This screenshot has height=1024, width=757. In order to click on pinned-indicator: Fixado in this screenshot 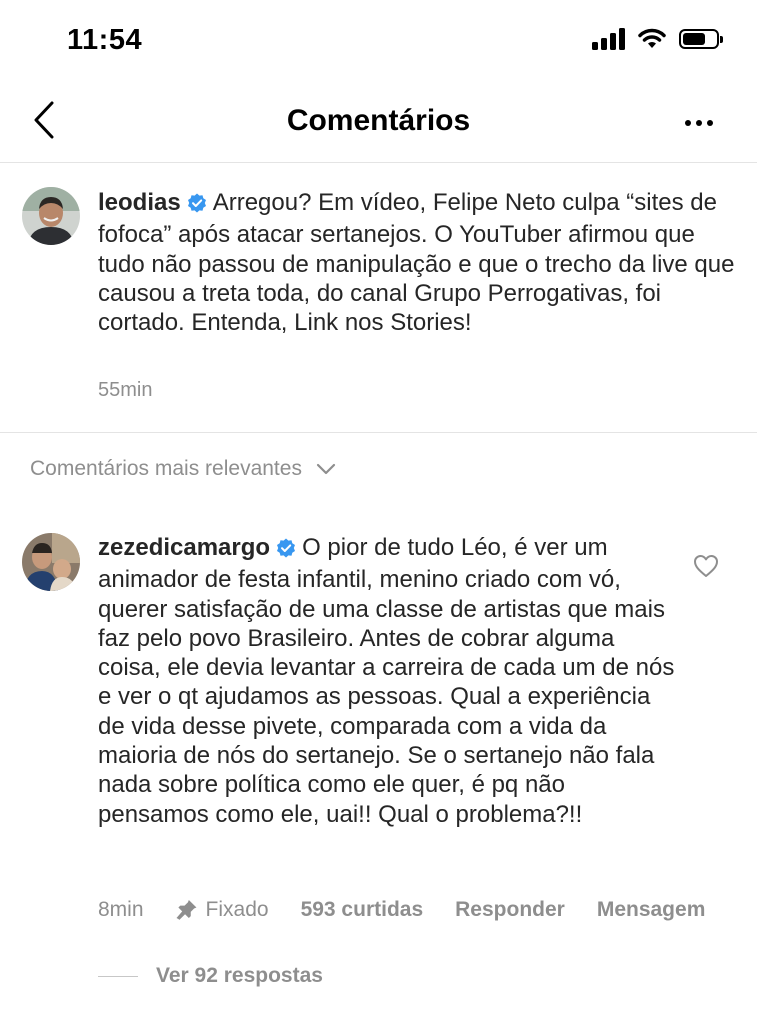, I will do `click(222, 910)`.